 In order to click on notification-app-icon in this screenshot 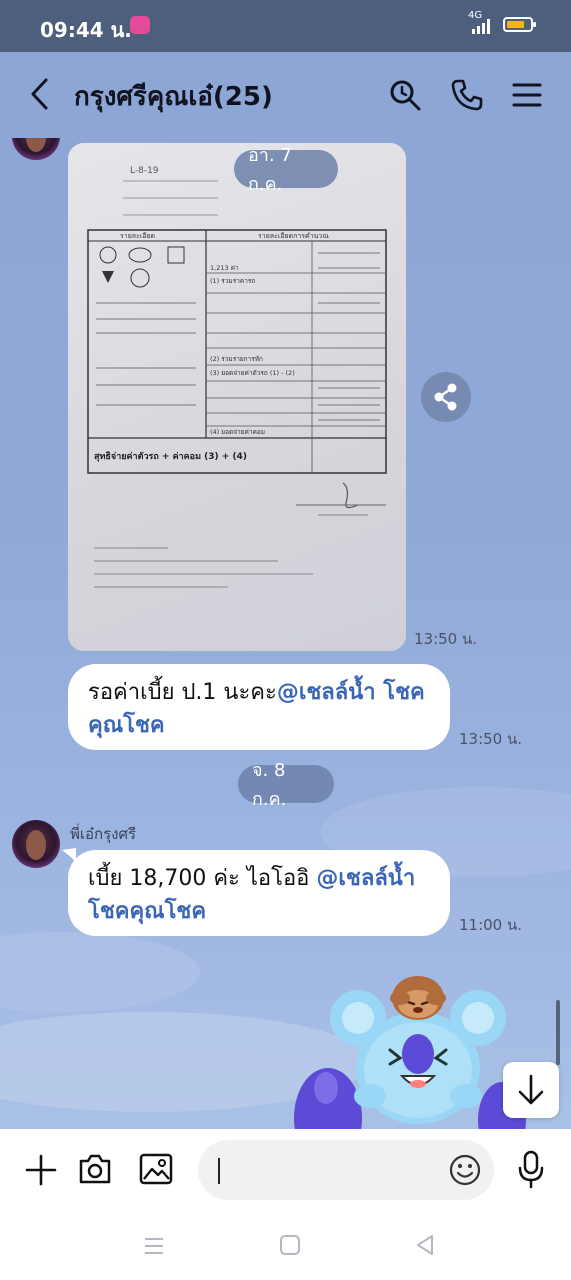, I will do `click(140, 25)`.